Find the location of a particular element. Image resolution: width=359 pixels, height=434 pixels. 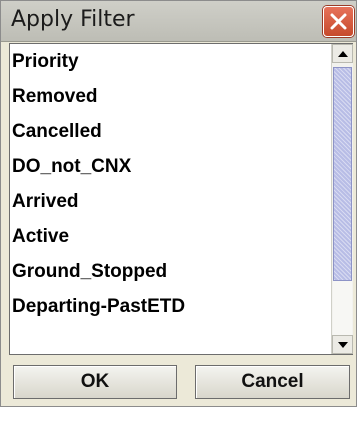

scroll-up-arrow-icon is located at coordinates (343, 54).